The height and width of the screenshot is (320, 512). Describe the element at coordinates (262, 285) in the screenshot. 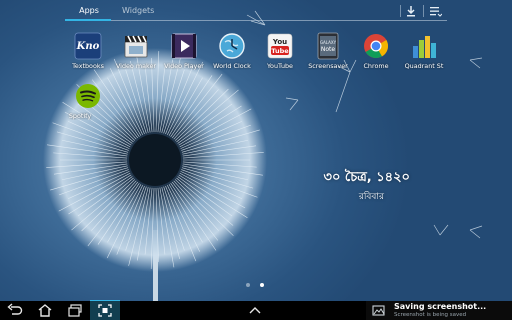

I see `page-indicator-dot-active` at that location.